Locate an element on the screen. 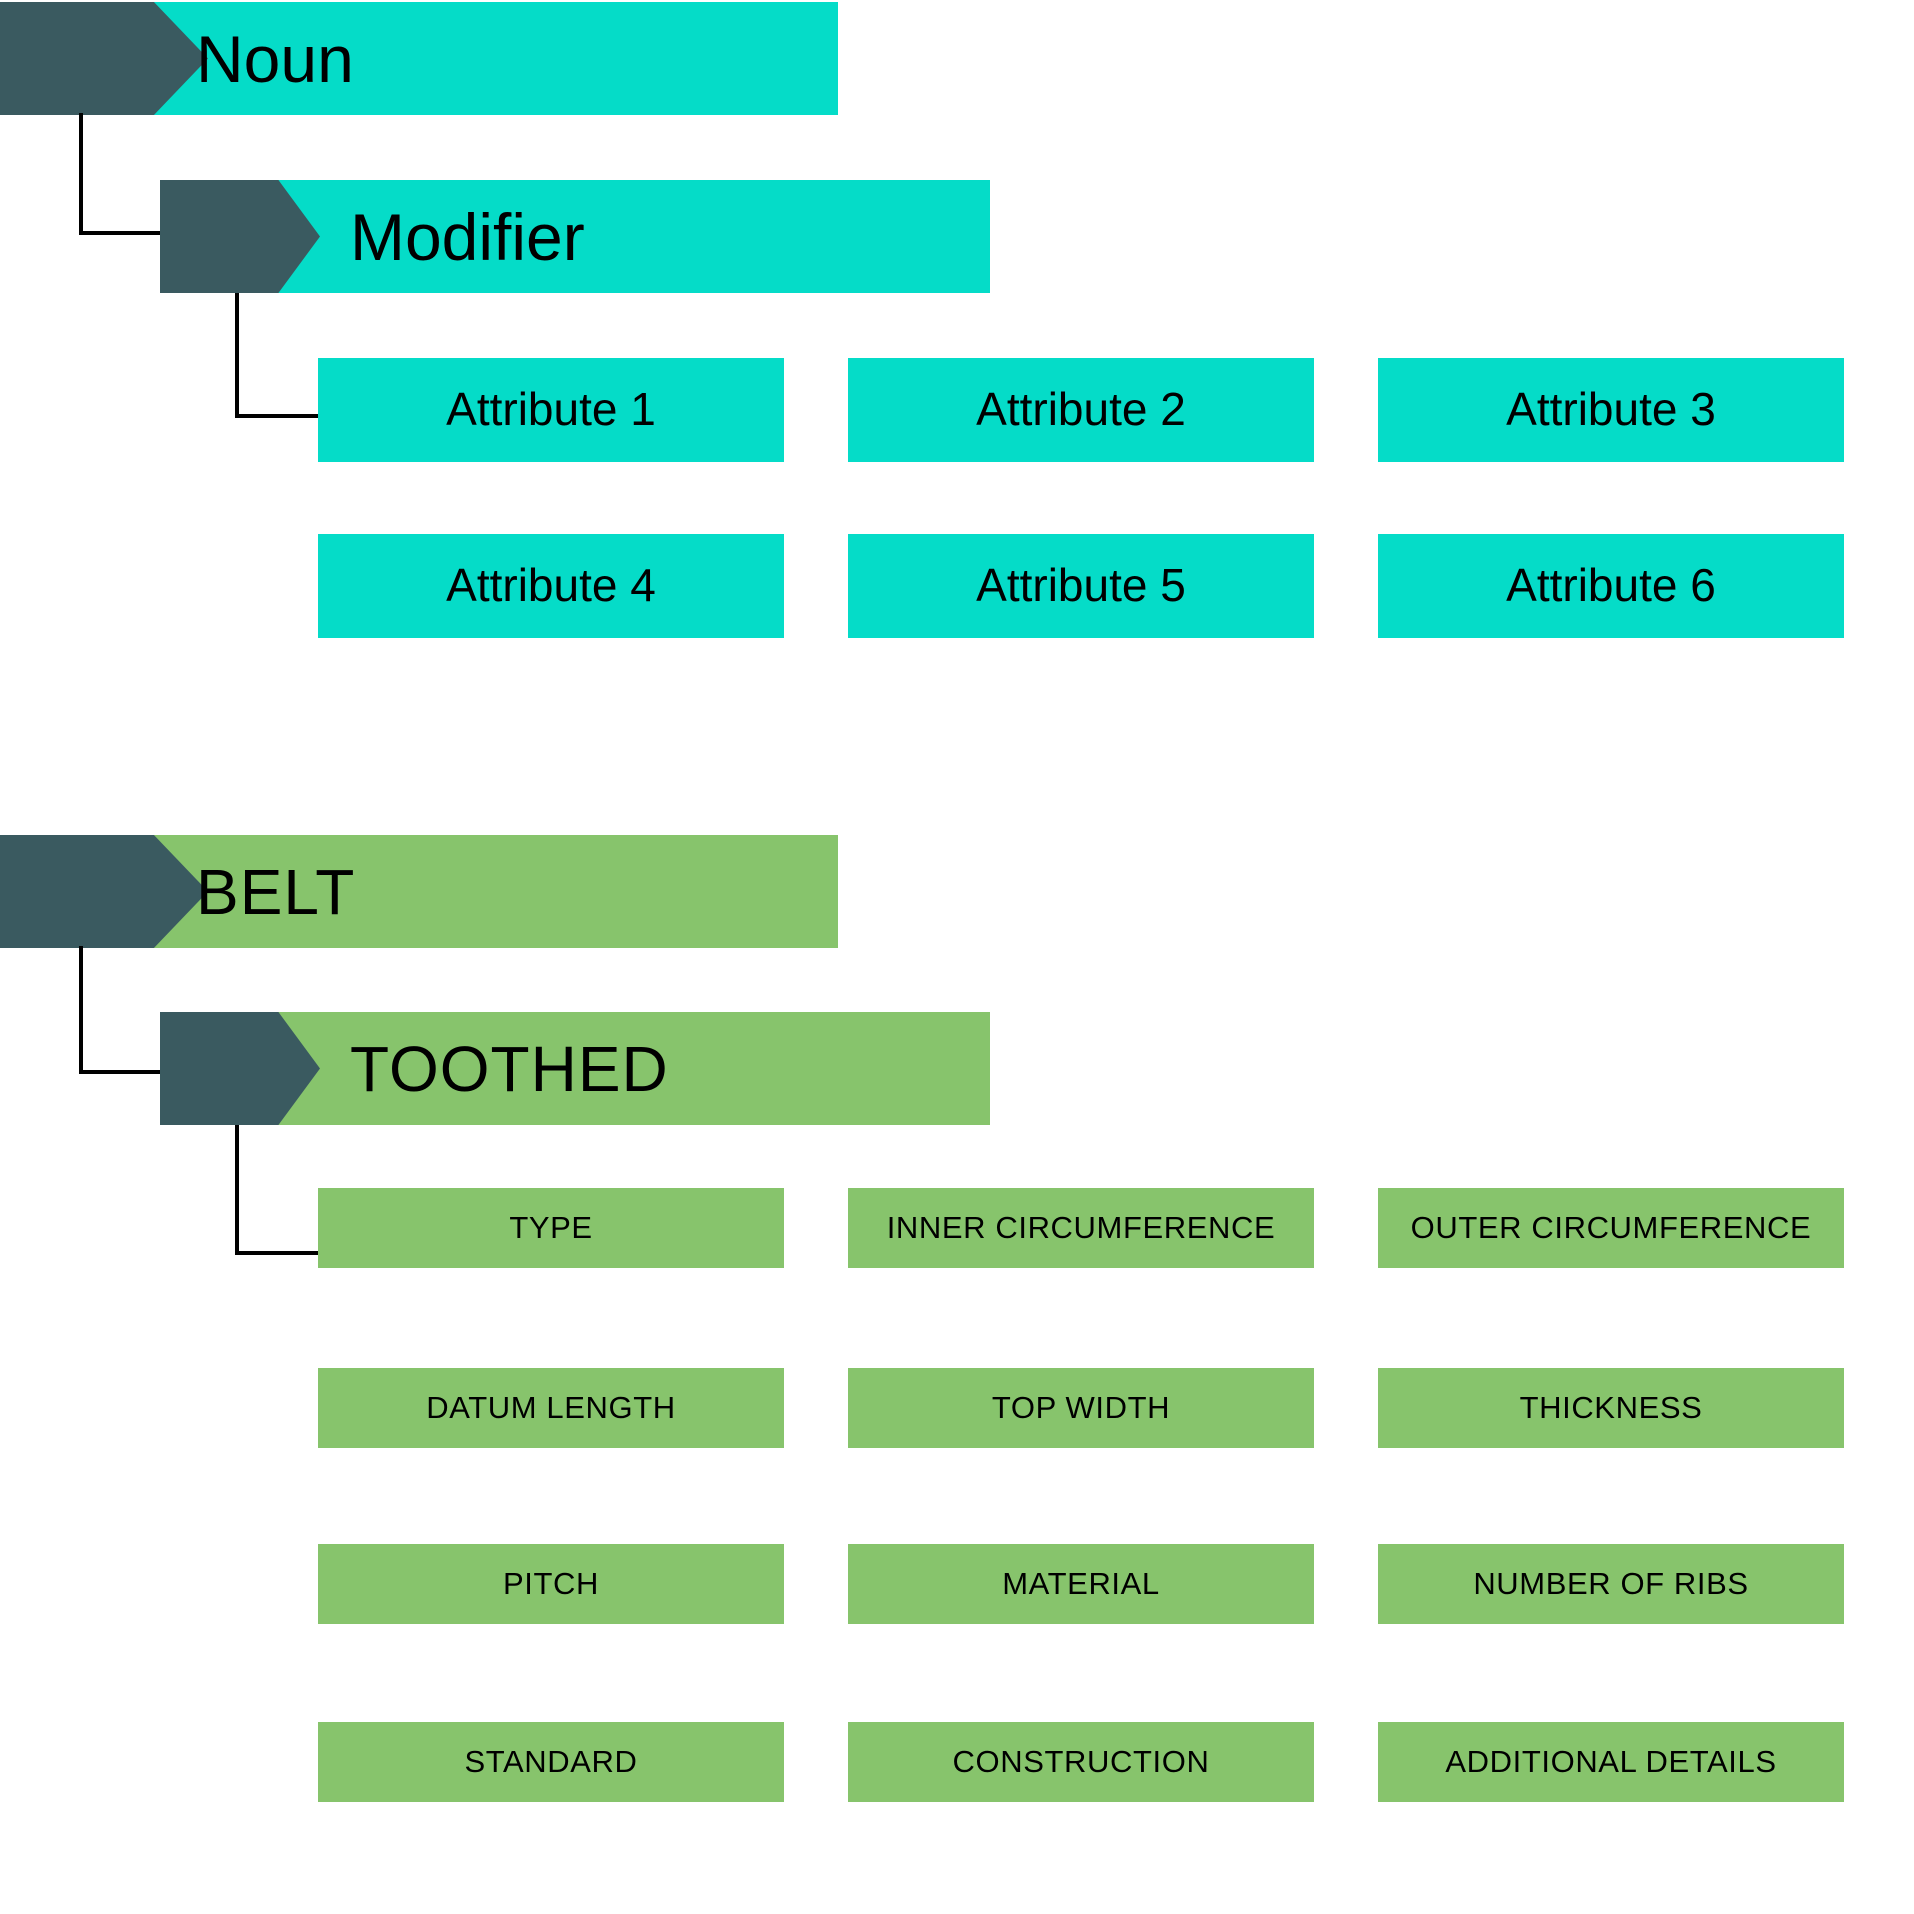  belt-attribute-chip: STANDARD is located at coordinates (551, 1762).